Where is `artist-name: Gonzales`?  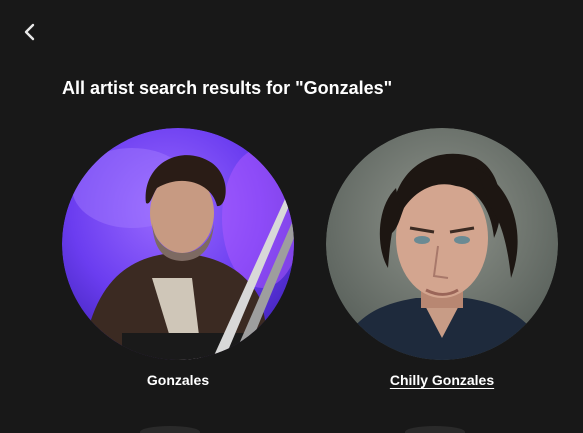 artist-name: Gonzales is located at coordinates (178, 380).